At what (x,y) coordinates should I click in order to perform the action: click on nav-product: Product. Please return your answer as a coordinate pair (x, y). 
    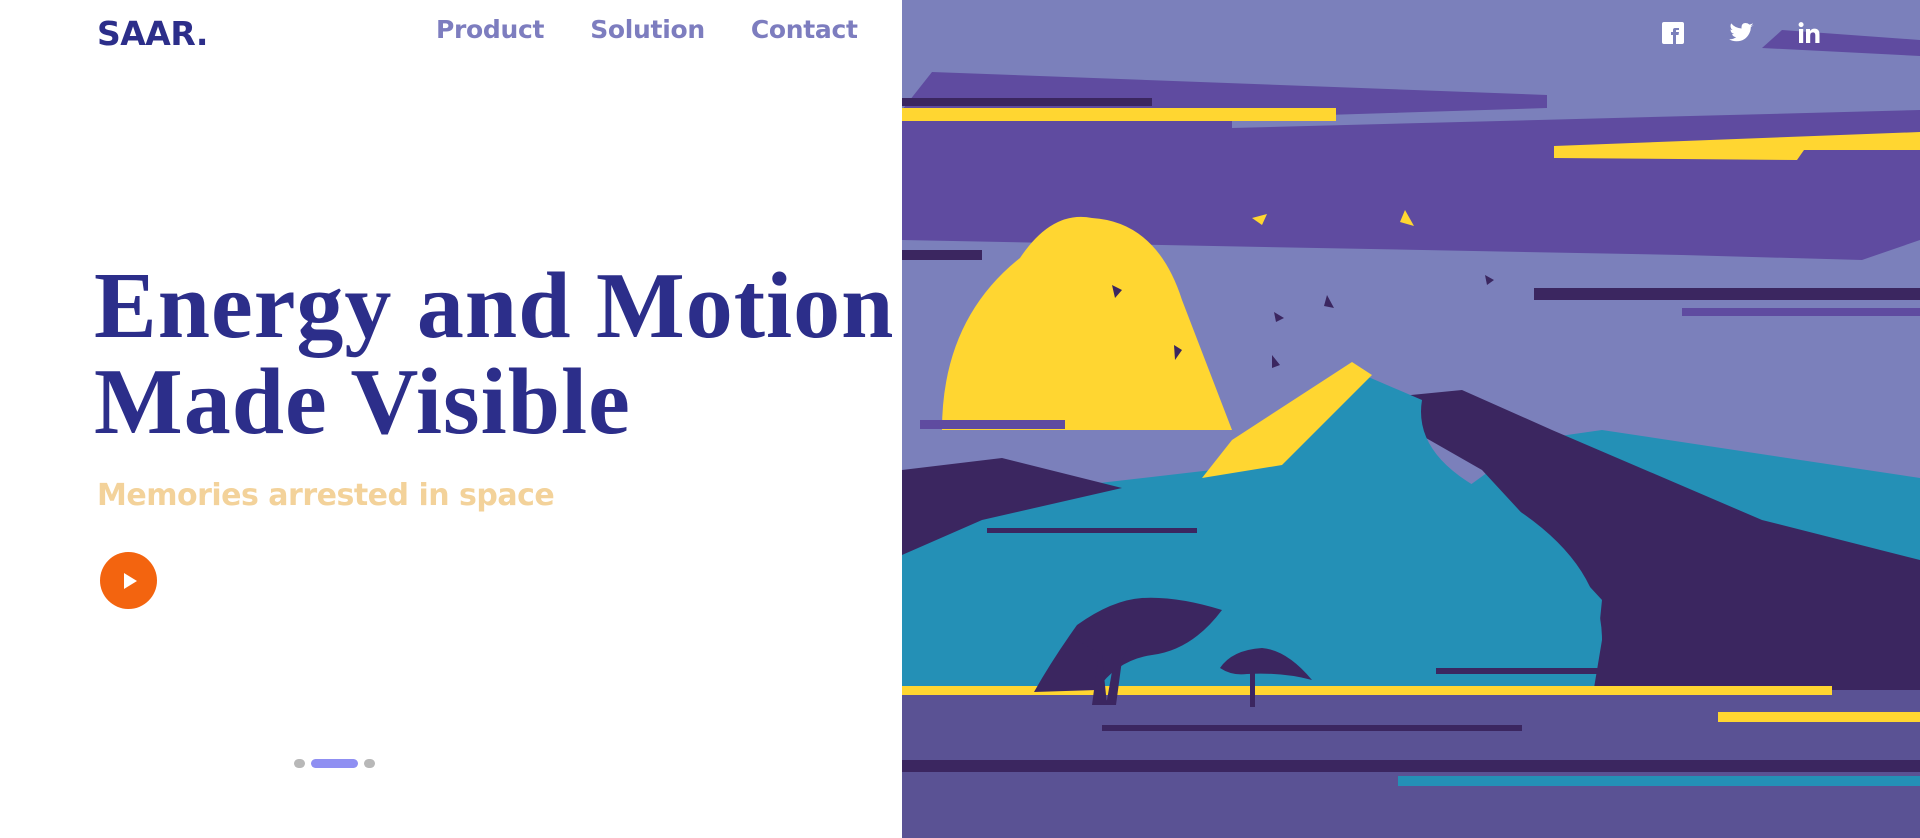
    Looking at the image, I should click on (490, 29).